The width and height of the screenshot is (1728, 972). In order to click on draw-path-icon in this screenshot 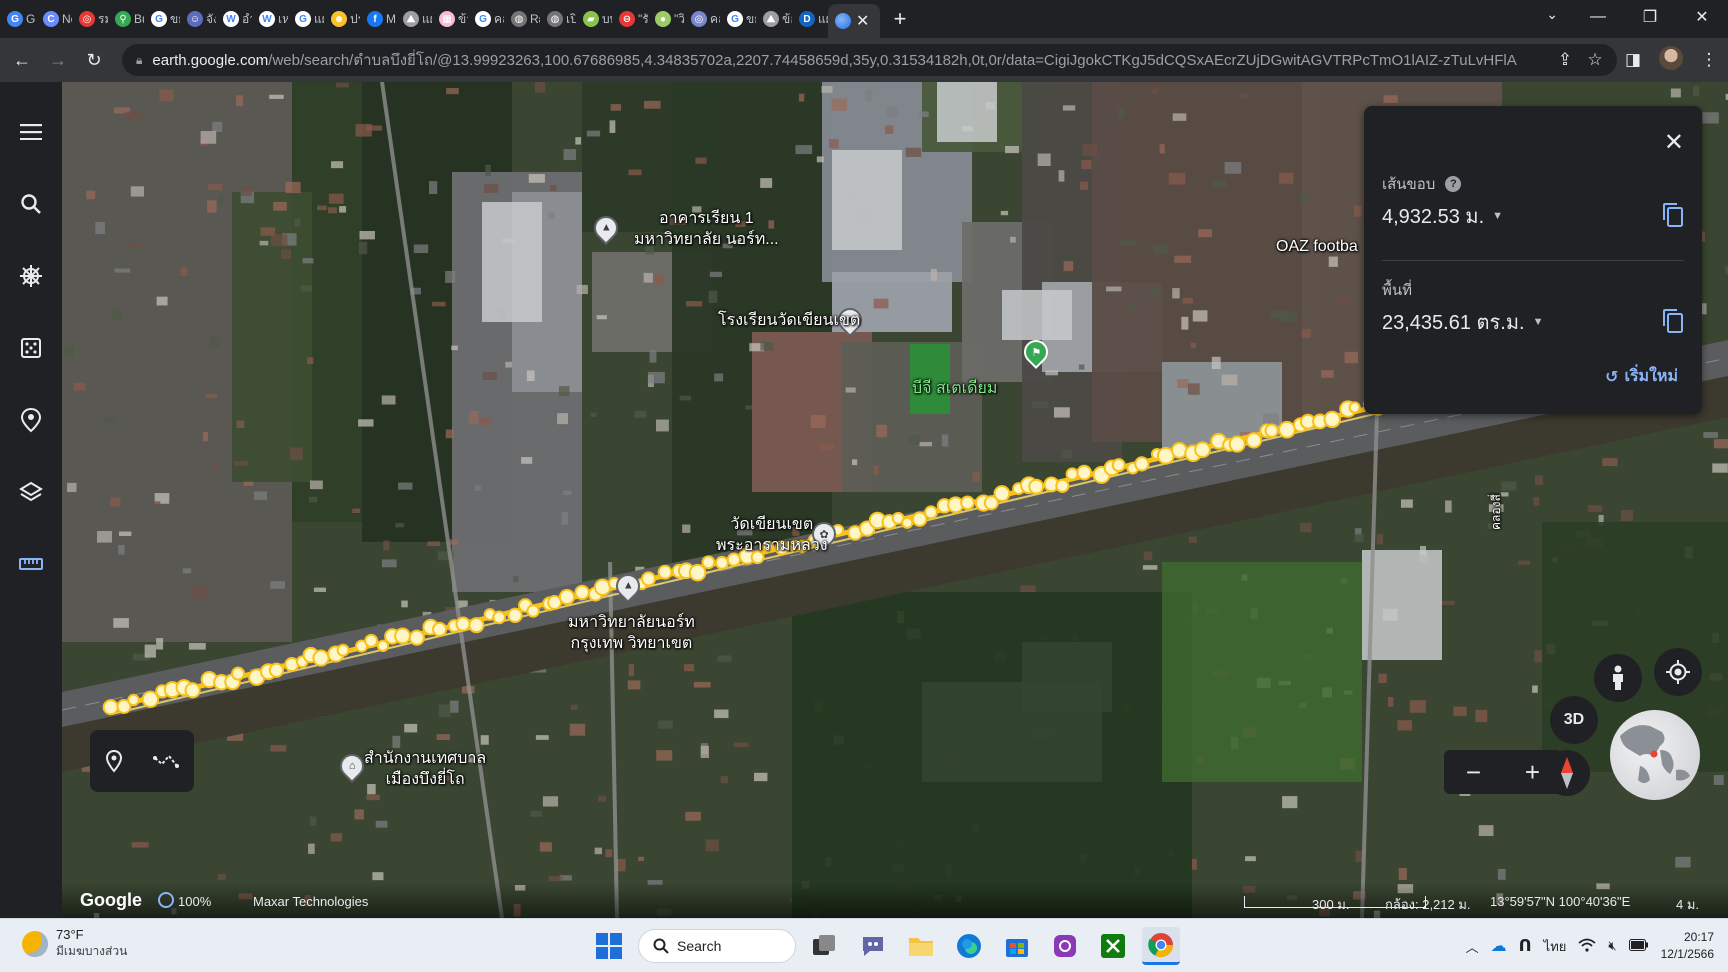, I will do `click(166, 761)`.